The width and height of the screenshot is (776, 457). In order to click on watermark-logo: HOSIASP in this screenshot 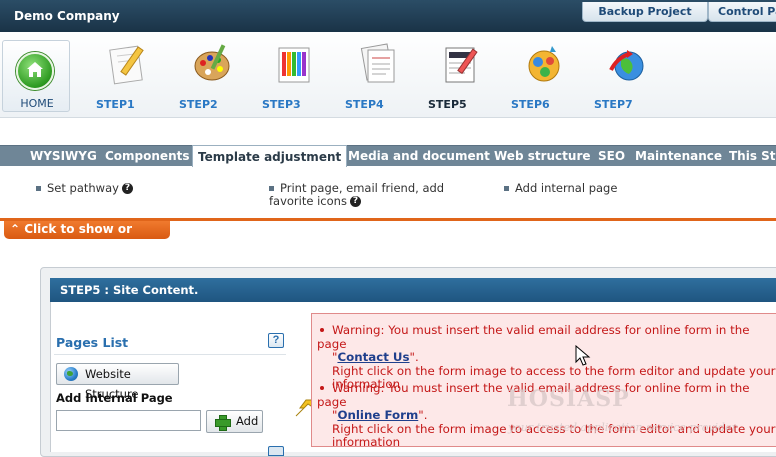, I will do `click(568, 399)`.